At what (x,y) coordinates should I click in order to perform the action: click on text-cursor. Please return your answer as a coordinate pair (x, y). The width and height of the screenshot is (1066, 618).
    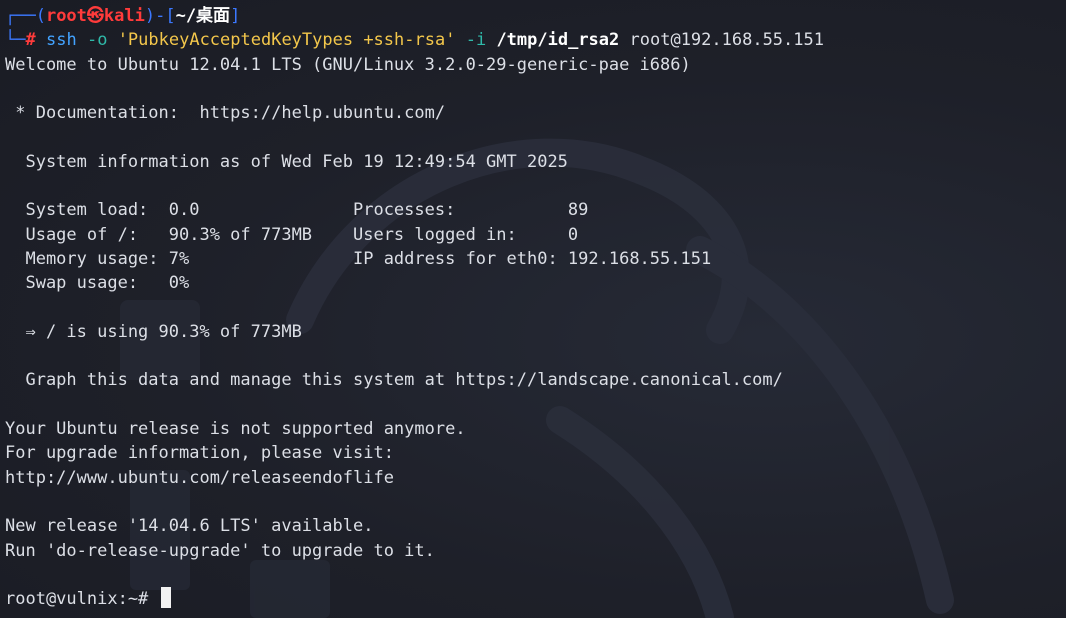
    Looking at the image, I should click on (165, 598).